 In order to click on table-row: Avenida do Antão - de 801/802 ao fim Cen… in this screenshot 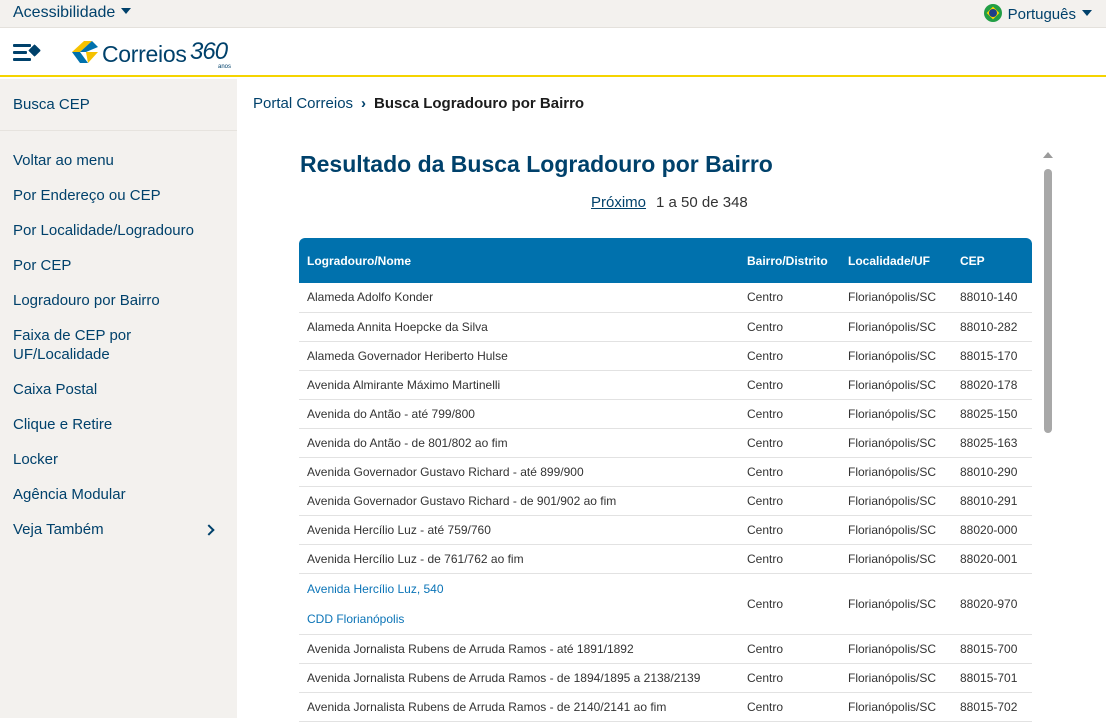, I will do `click(665, 443)`.